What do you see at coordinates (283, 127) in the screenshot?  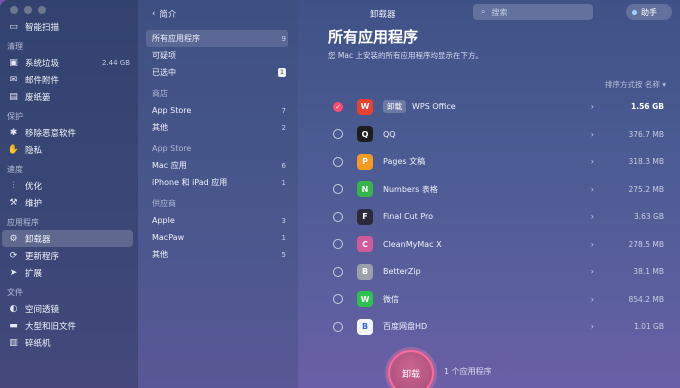 I see `filter-count: 2` at bounding box center [283, 127].